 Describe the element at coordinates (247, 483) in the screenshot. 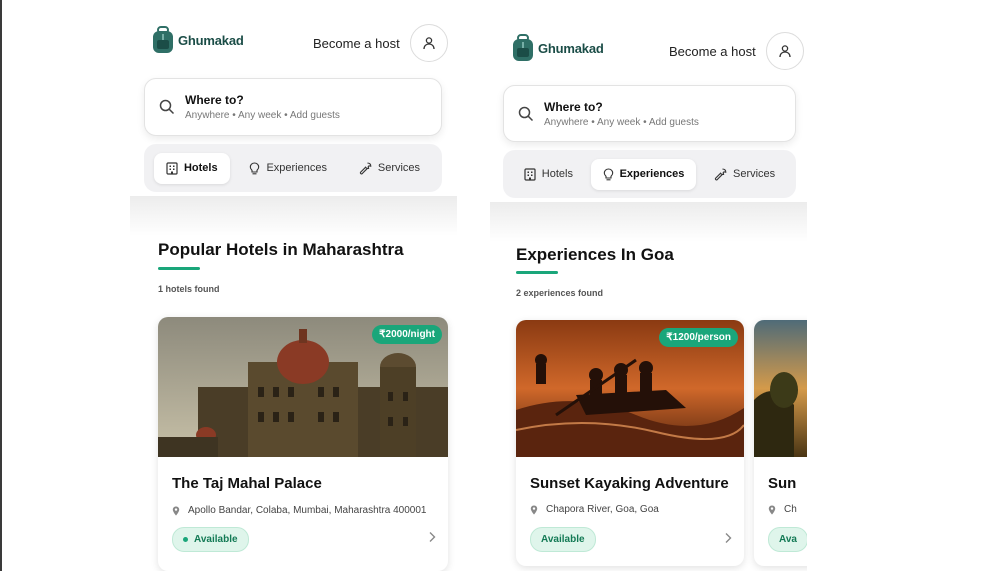

I see `hotel-title: The Taj Mahal Palace` at that location.